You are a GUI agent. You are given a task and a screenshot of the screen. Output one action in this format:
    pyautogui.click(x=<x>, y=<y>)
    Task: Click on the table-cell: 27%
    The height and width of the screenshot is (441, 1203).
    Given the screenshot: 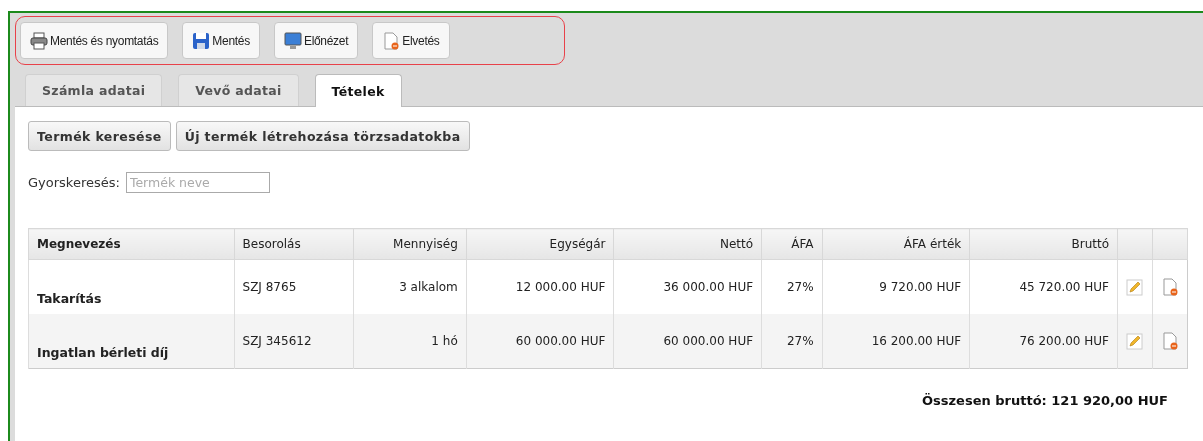 What is the action you would take?
    pyautogui.click(x=792, y=341)
    